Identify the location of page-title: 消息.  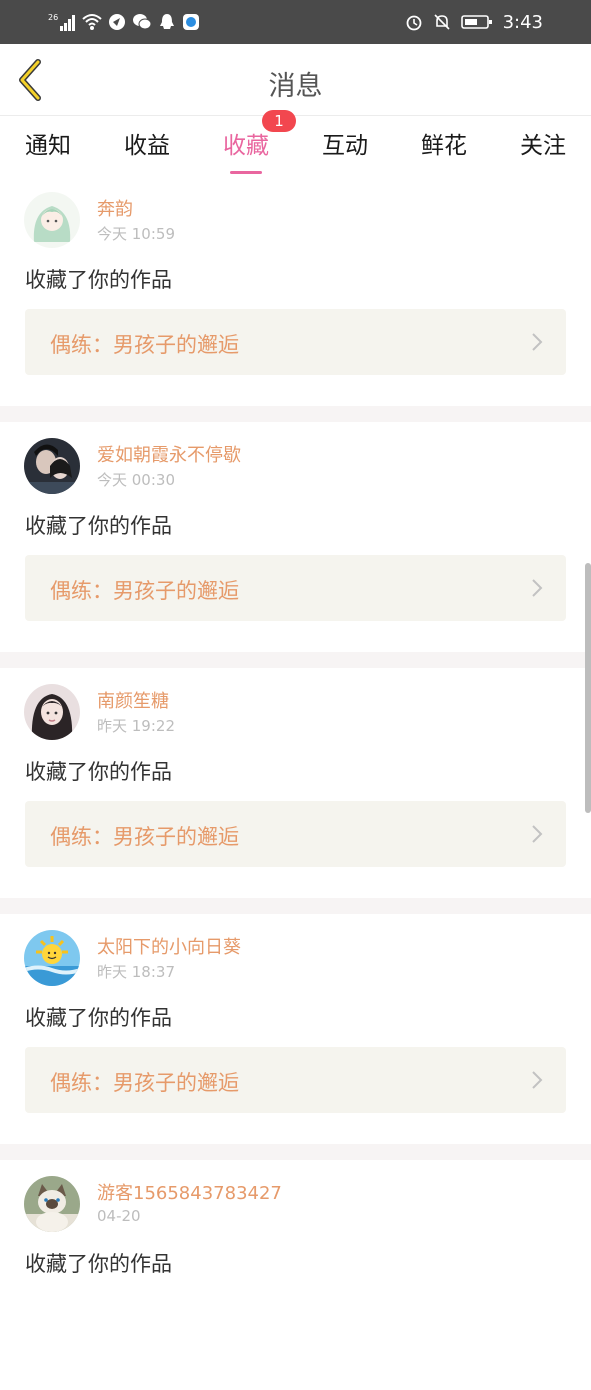
(295, 86).